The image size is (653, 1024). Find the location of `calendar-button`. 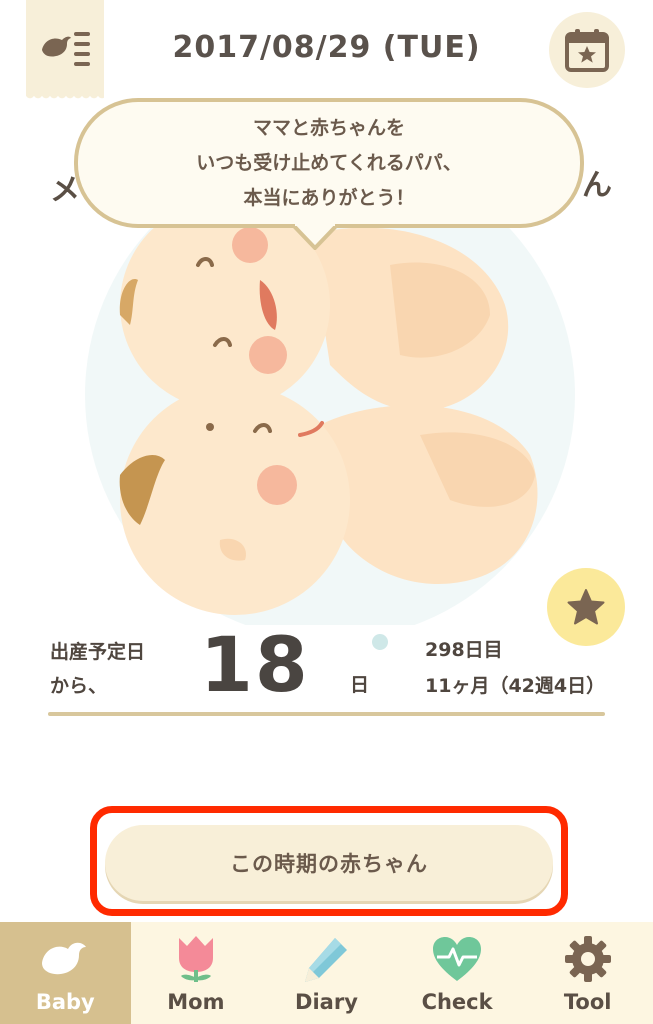

calendar-button is located at coordinates (587, 50).